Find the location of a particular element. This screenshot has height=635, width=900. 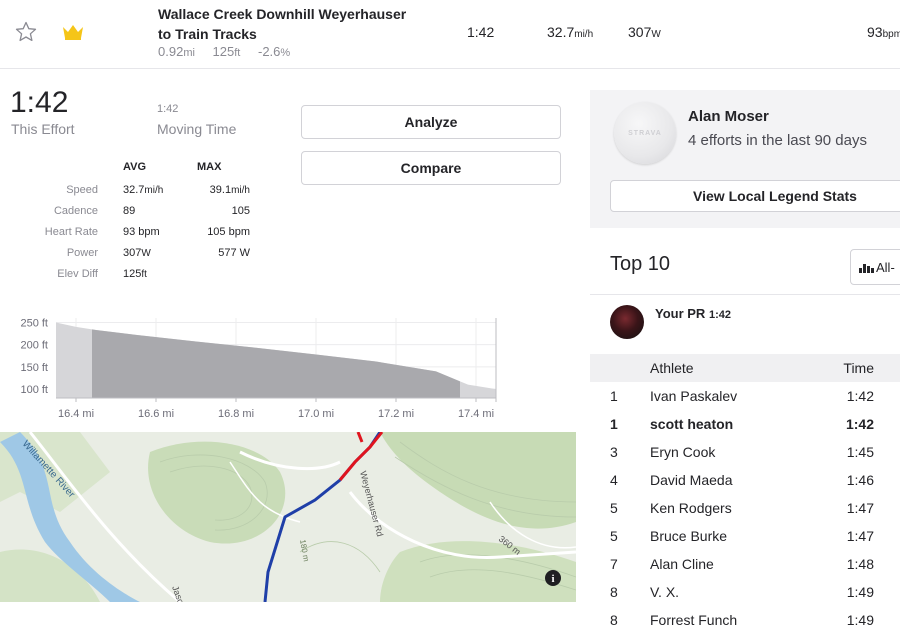

segment-name-line1: Wallace Creek Downhill Weyerhauser is located at coordinates (282, 14).